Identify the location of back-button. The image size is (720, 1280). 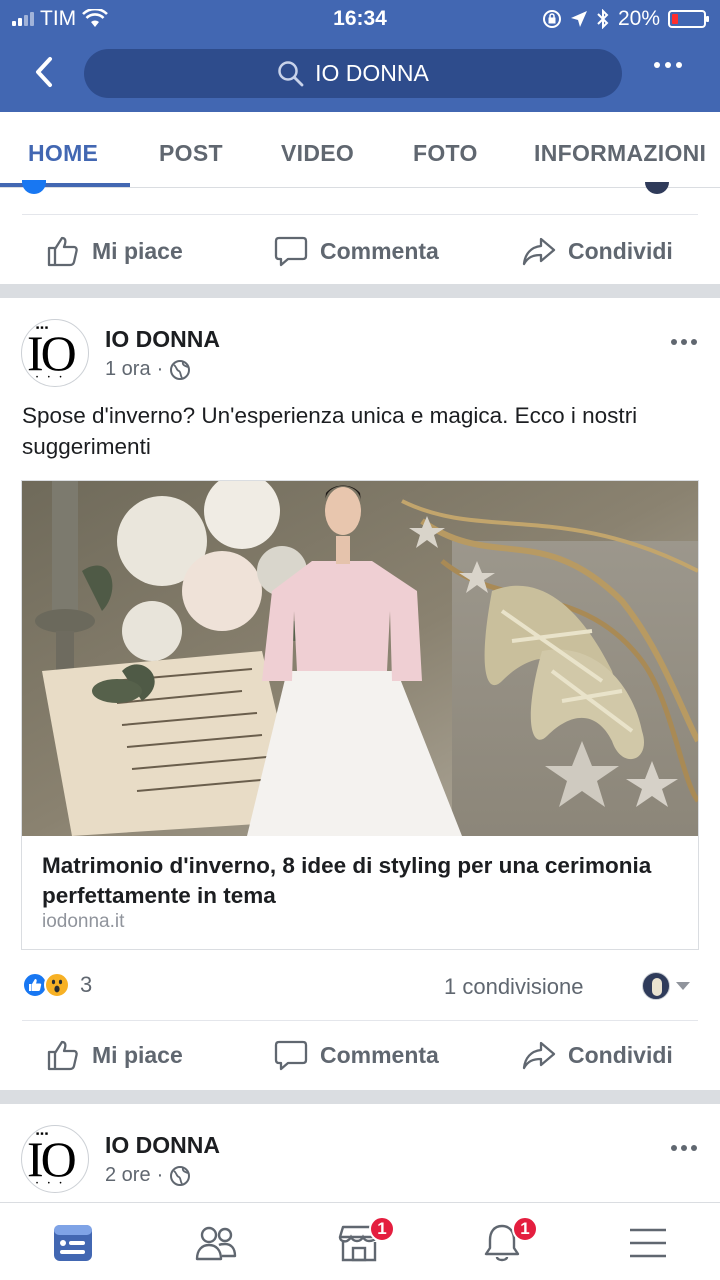
(44, 72).